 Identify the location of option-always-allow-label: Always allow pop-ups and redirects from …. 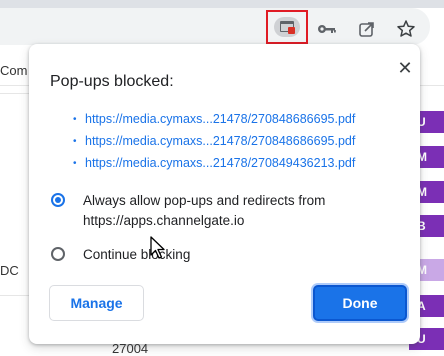
(204, 210).